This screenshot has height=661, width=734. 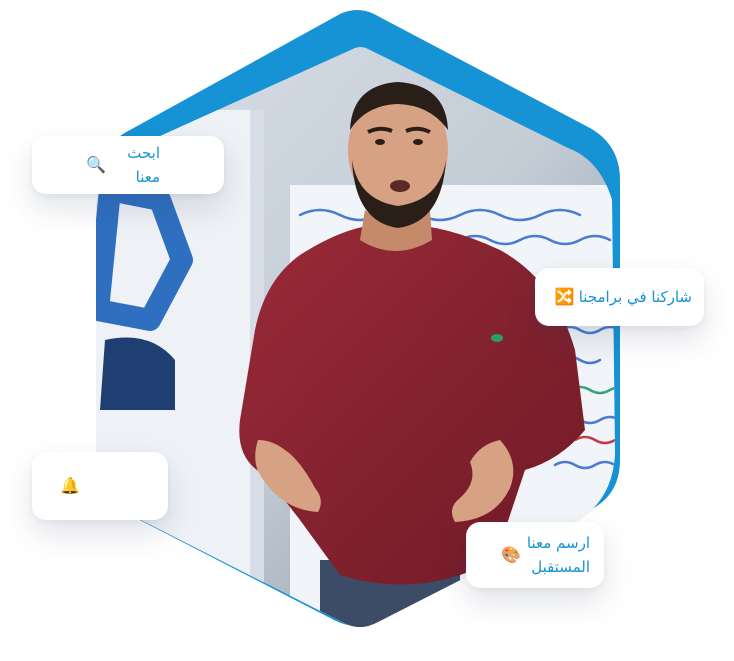 I want to click on draw-future-chip: ارسم معنا المستقبل 🎨, so click(x=535, y=555).